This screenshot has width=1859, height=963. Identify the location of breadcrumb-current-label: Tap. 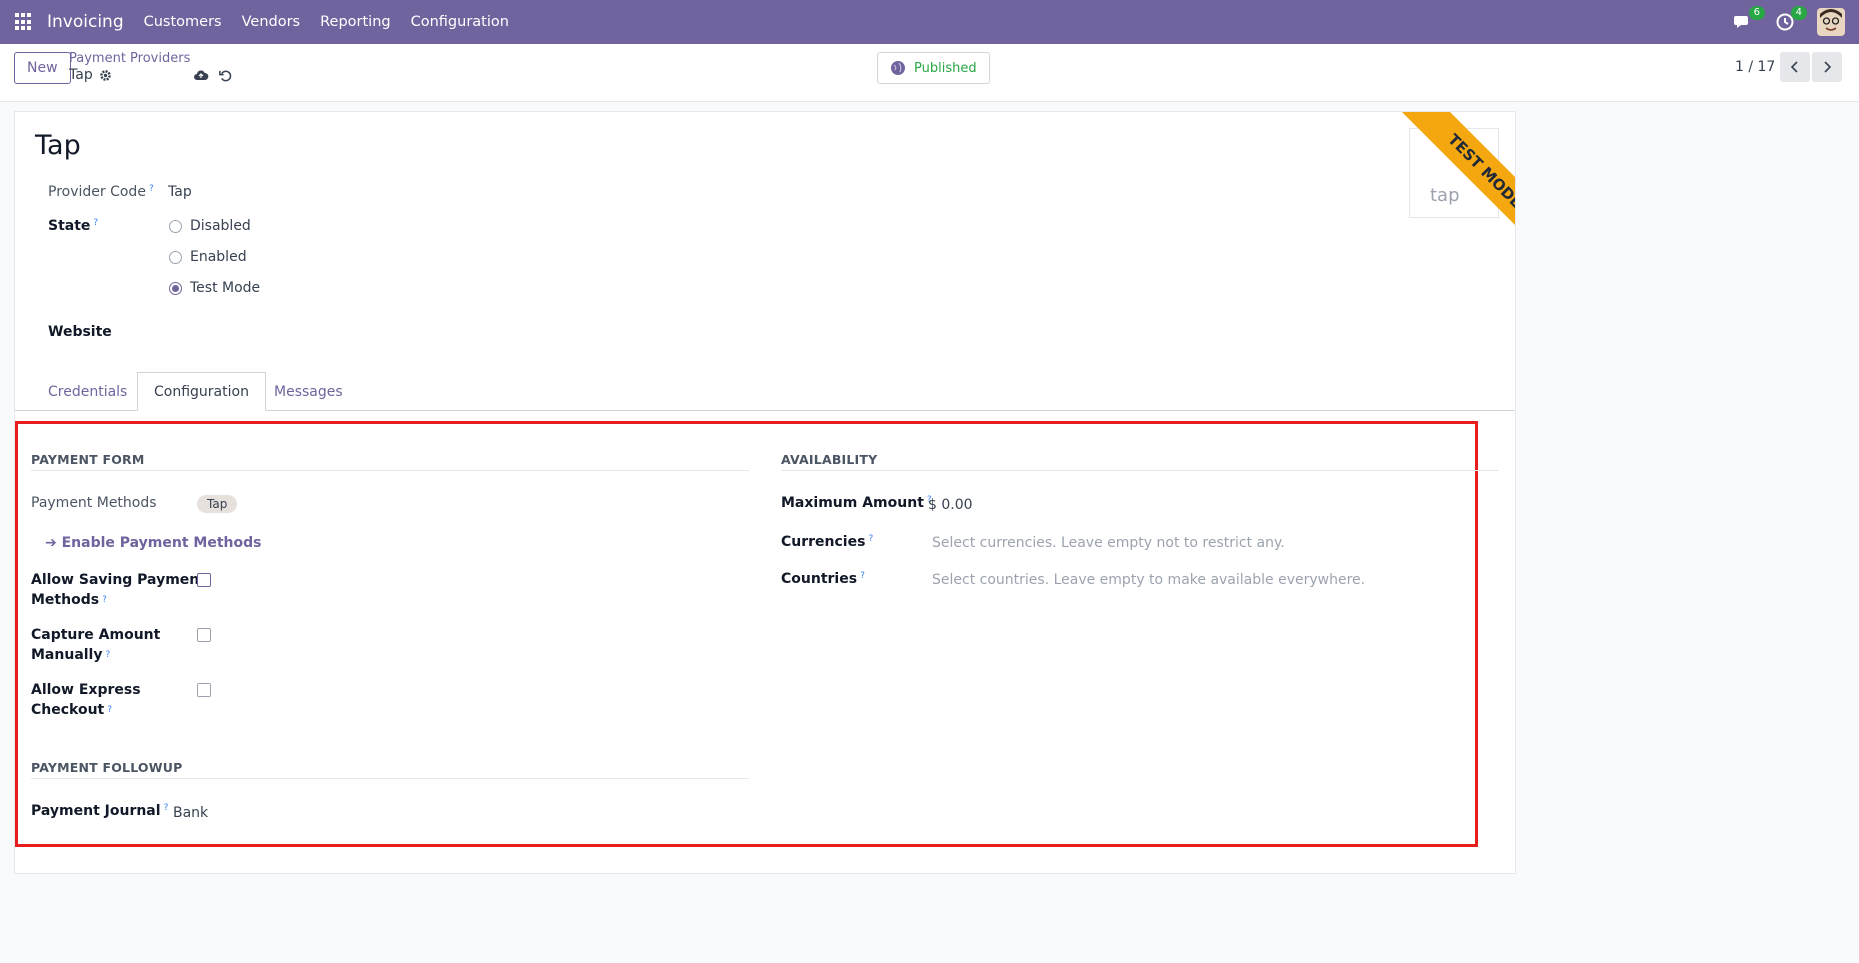
(81, 75).